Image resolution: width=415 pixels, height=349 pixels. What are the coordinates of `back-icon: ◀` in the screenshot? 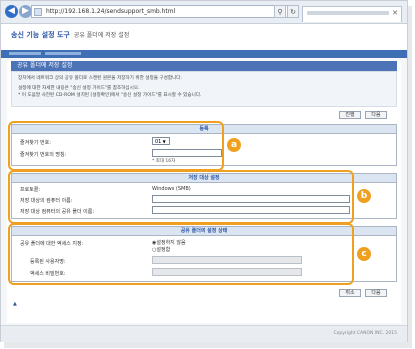 It's located at (11, 11).